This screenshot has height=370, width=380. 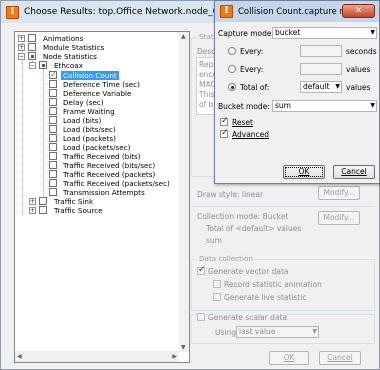 What do you see at coordinates (78, 210) in the screenshot?
I see `tree-item-label: Traffic Source` at bounding box center [78, 210].